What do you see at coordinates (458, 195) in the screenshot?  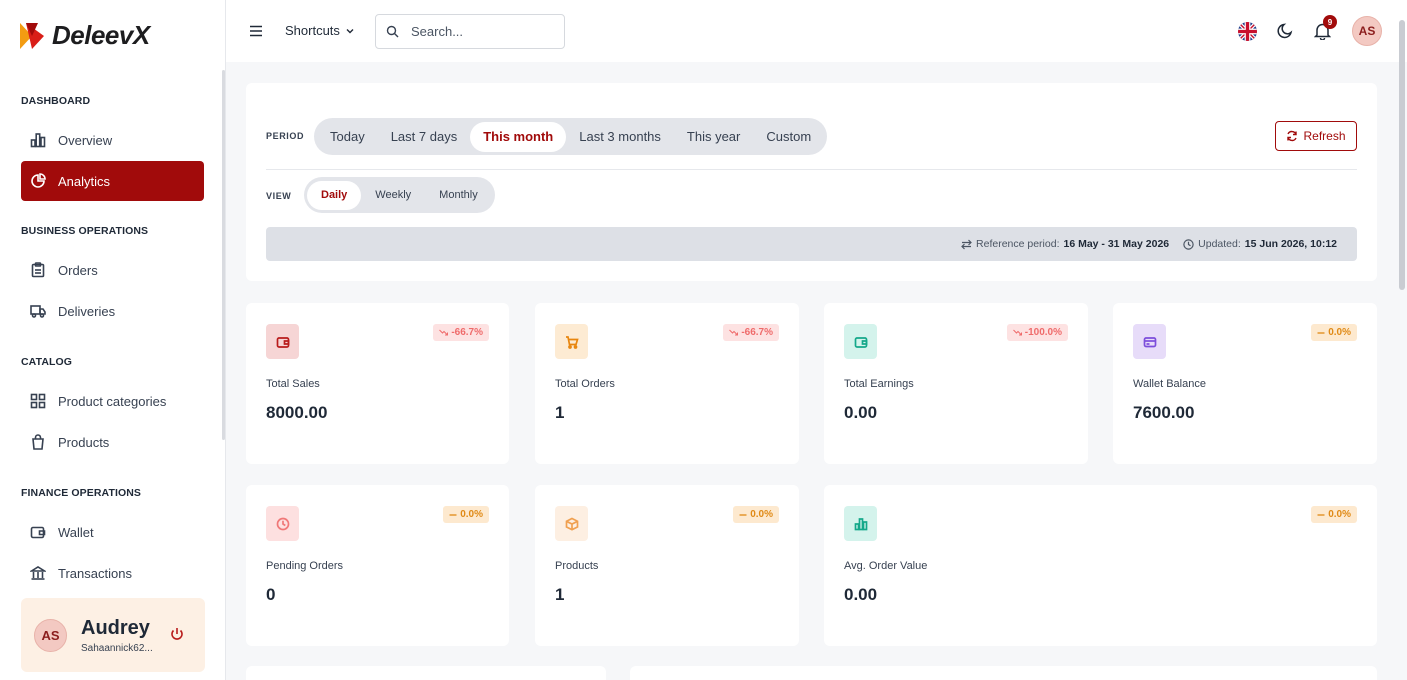 I see `view-option-monthly: Monthly` at bounding box center [458, 195].